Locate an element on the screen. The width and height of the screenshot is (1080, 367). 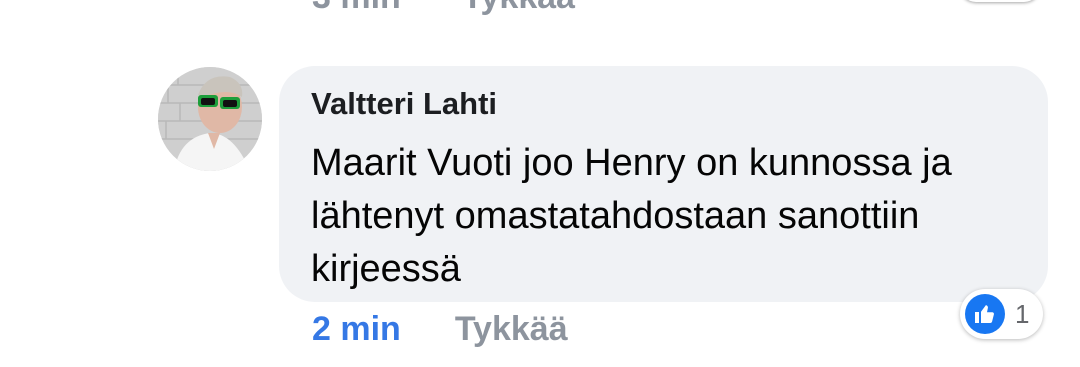
previous-comment-like-button: Tykkää is located at coordinates (518, 8).